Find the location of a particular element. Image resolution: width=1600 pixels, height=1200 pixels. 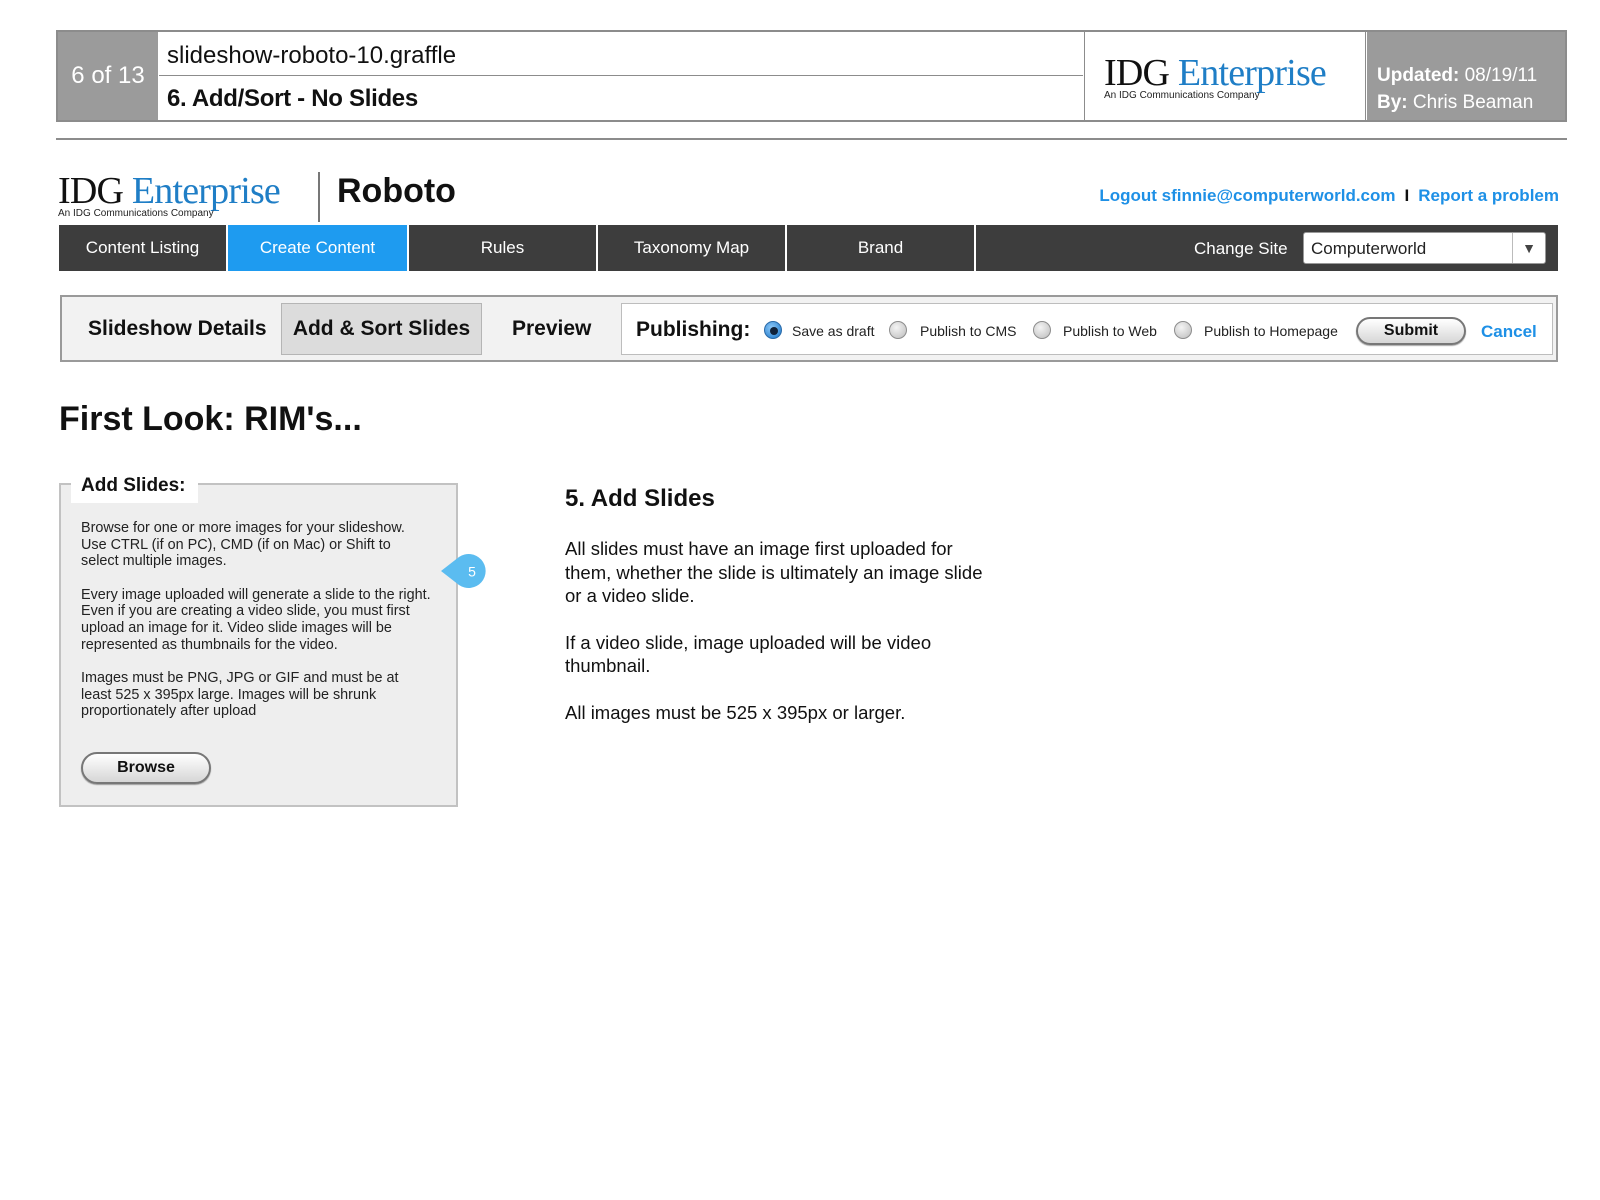

updated-value: 08/19/11 is located at coordinates (1501, 75).